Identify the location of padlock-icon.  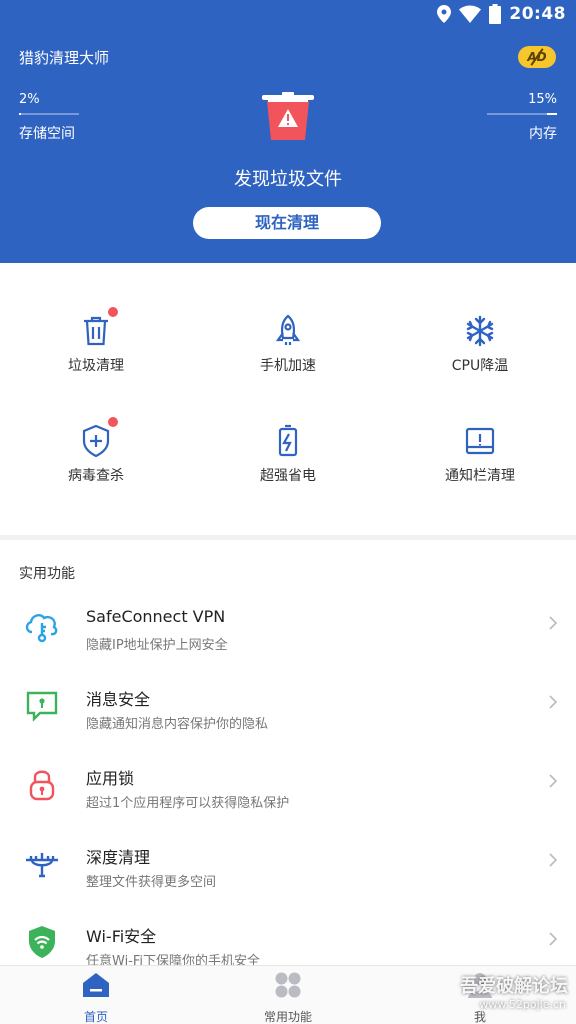
(42, 784).